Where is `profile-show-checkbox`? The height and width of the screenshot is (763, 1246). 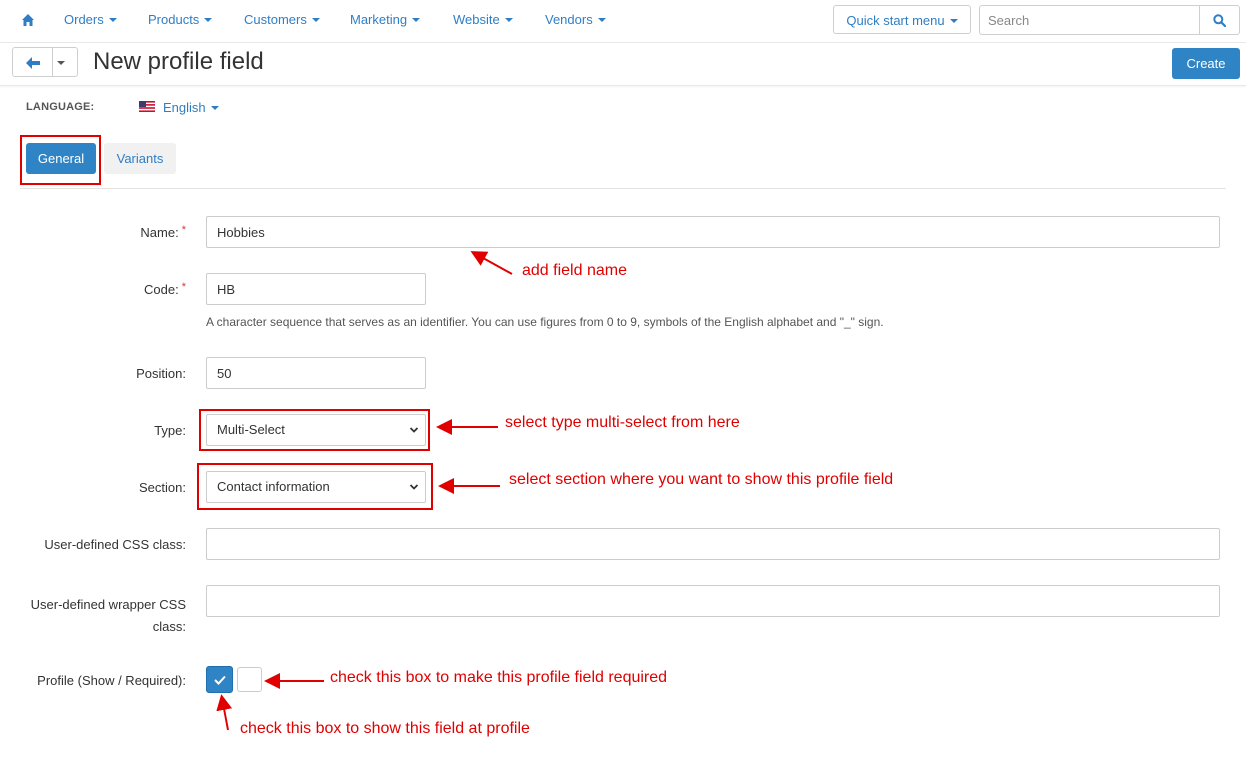
profile-show-checkbox is located at coordinates (219, 679).